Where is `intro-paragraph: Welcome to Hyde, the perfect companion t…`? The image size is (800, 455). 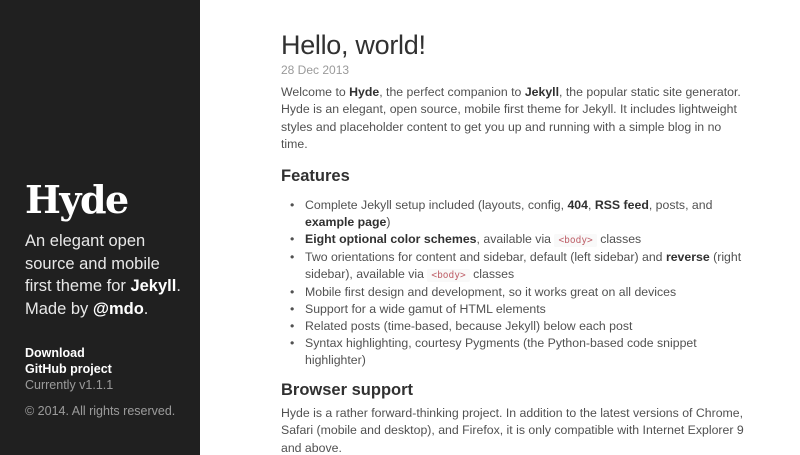 intro-paragraph: Welcome to Hyde, the perfect companion t… is located at coordinates (516, 119).